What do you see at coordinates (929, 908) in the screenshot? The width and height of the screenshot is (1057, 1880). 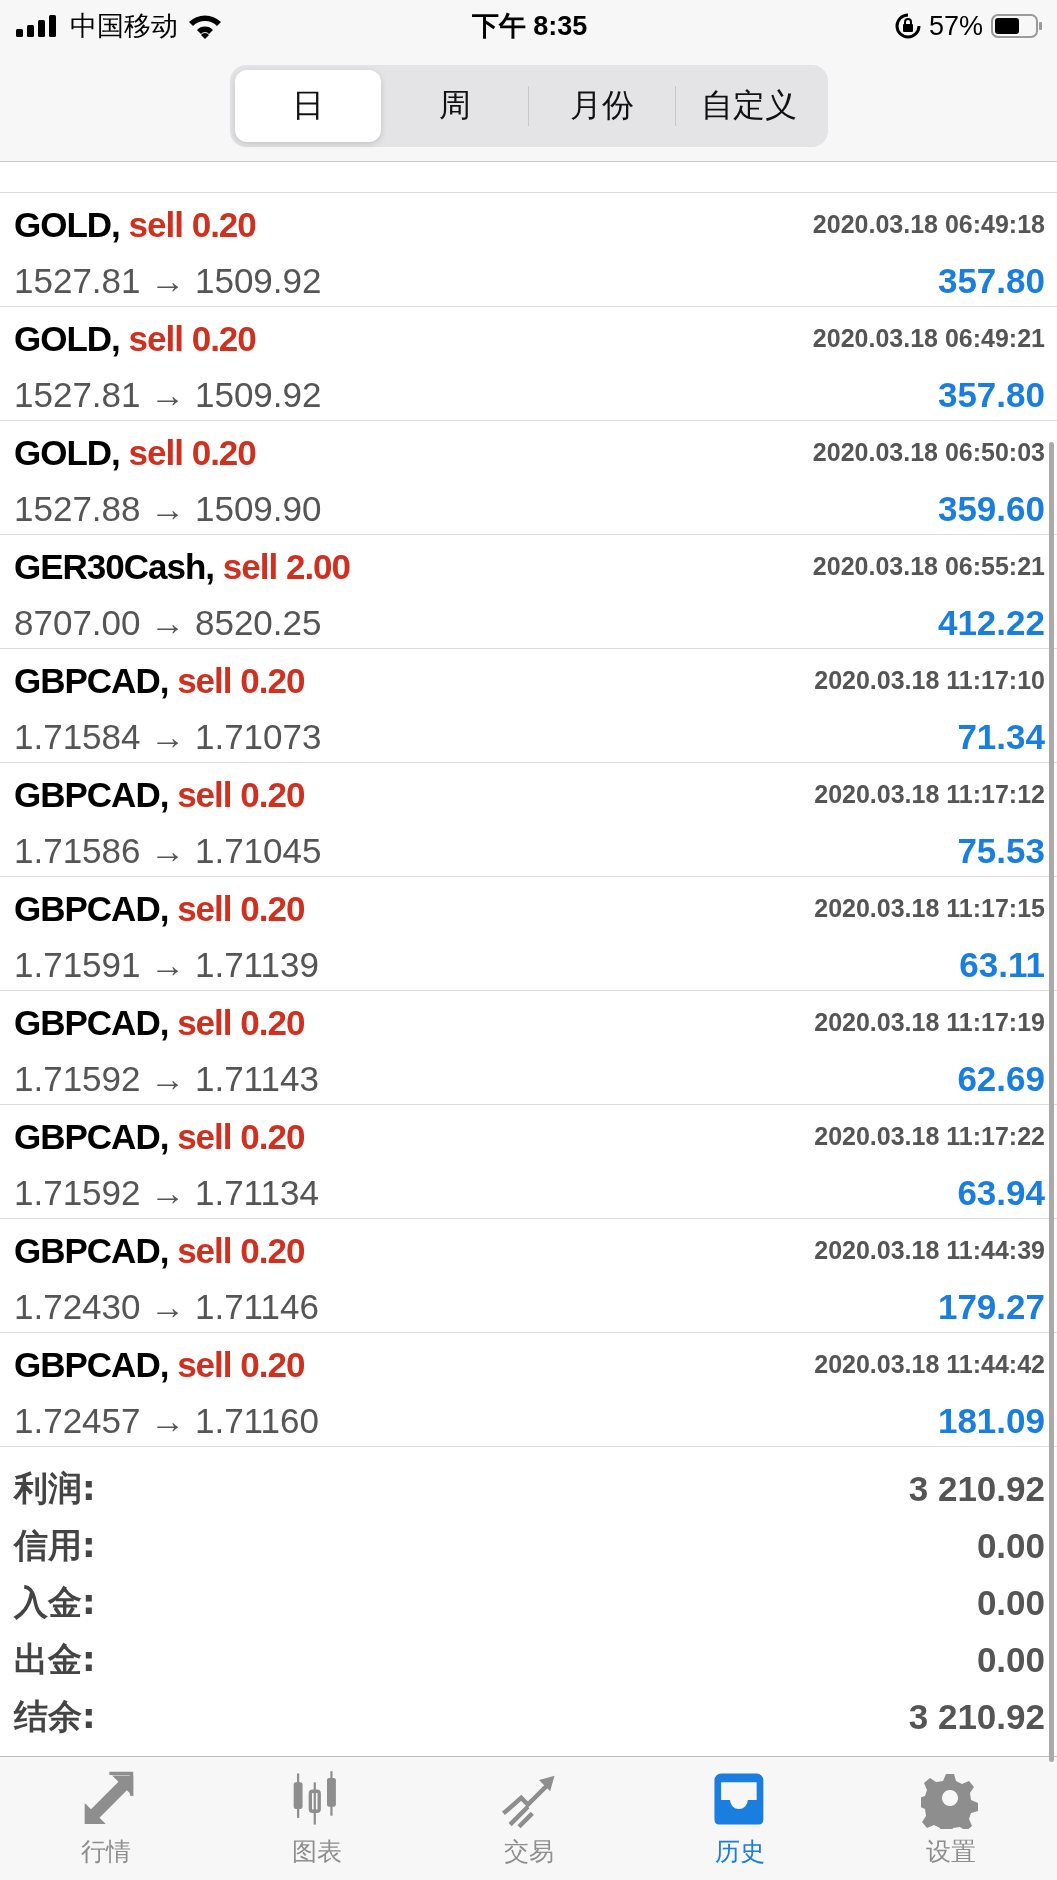 I see `deal-time: 2020.03.18 11:17:15` at bounding box center [929, 908].